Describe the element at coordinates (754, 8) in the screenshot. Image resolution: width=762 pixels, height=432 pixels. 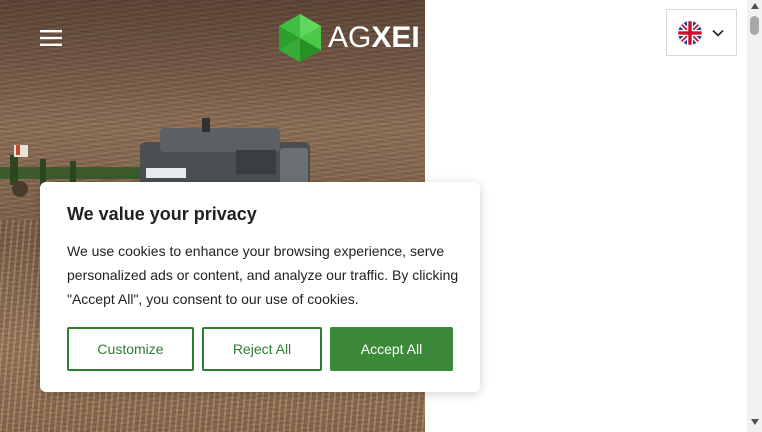
I see `scroll-up-arrow-icon` at that location.